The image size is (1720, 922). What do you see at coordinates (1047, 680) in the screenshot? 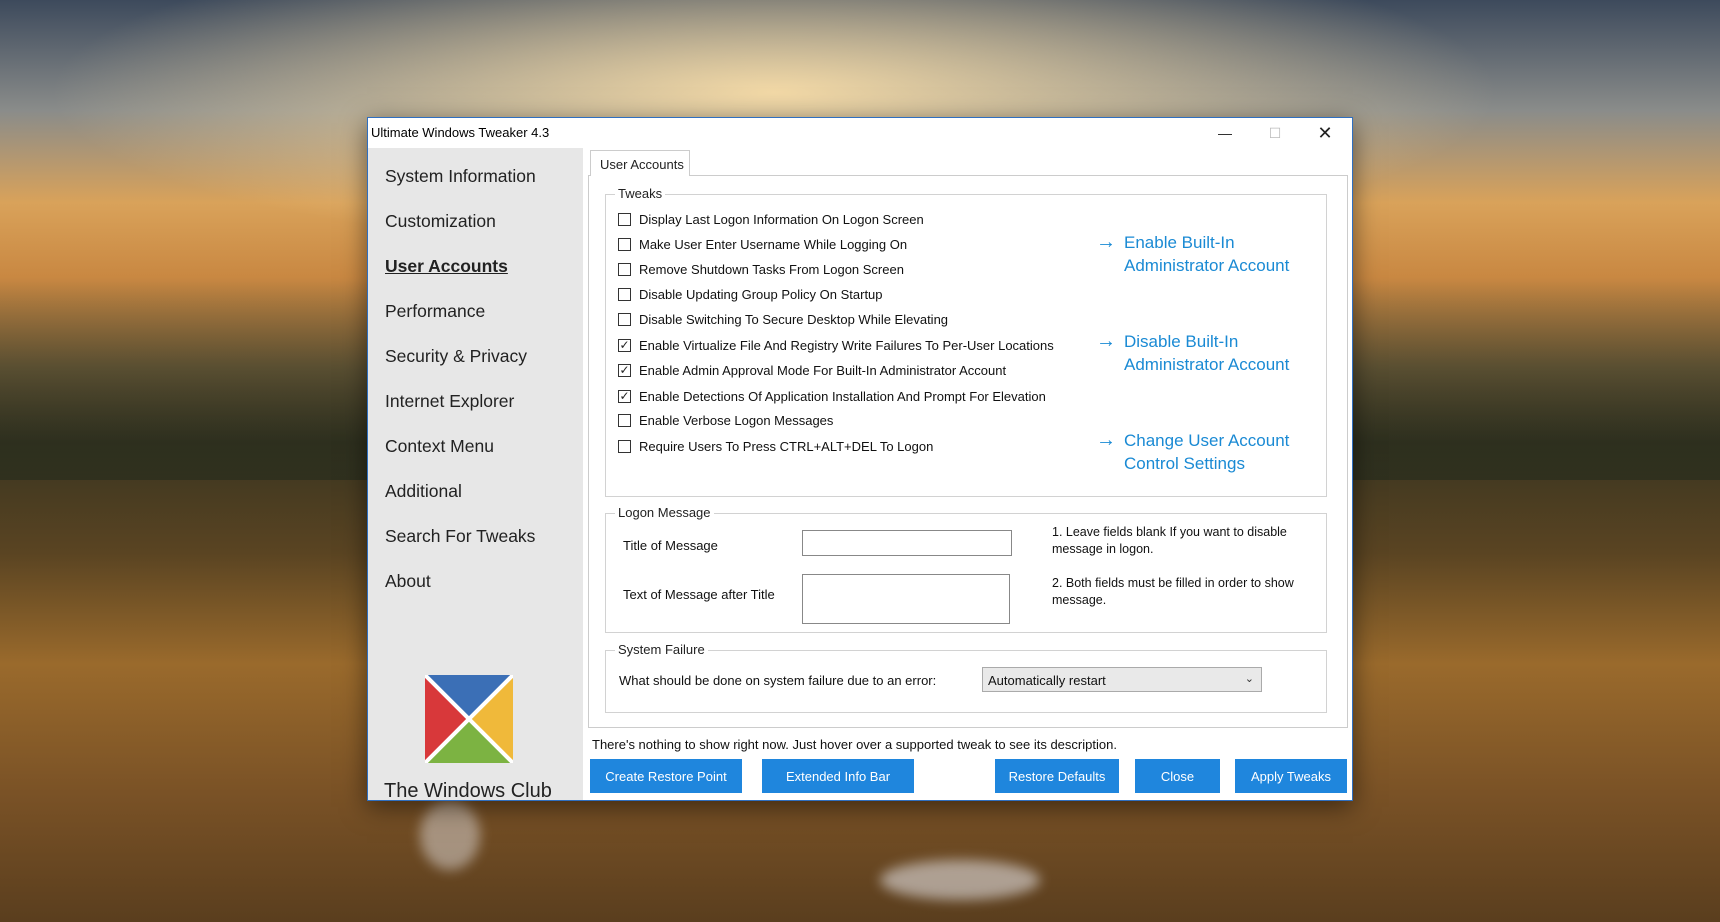
I see `system-failure-selected-value: Automatically restart` at bounding box center [1047, 680].